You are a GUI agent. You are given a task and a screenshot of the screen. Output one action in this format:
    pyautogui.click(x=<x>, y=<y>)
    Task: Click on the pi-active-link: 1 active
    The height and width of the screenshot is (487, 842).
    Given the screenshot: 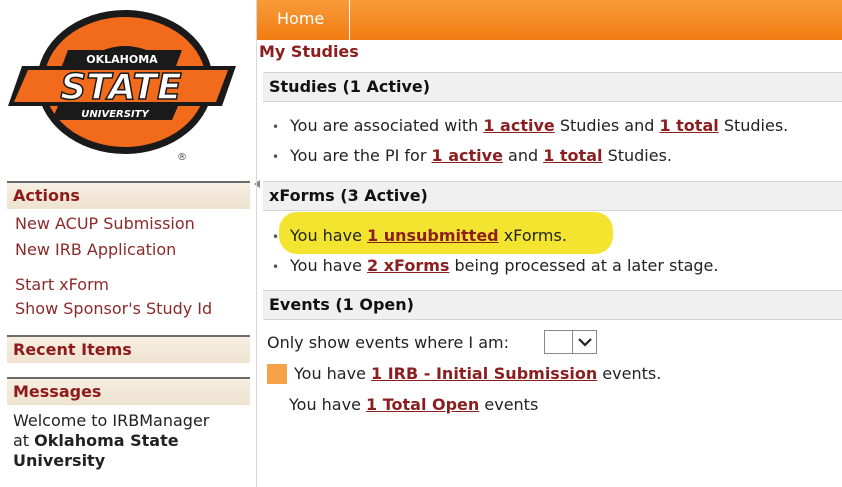 What is the action you would take?
    pyautogui.click(x=467, y=155)
    